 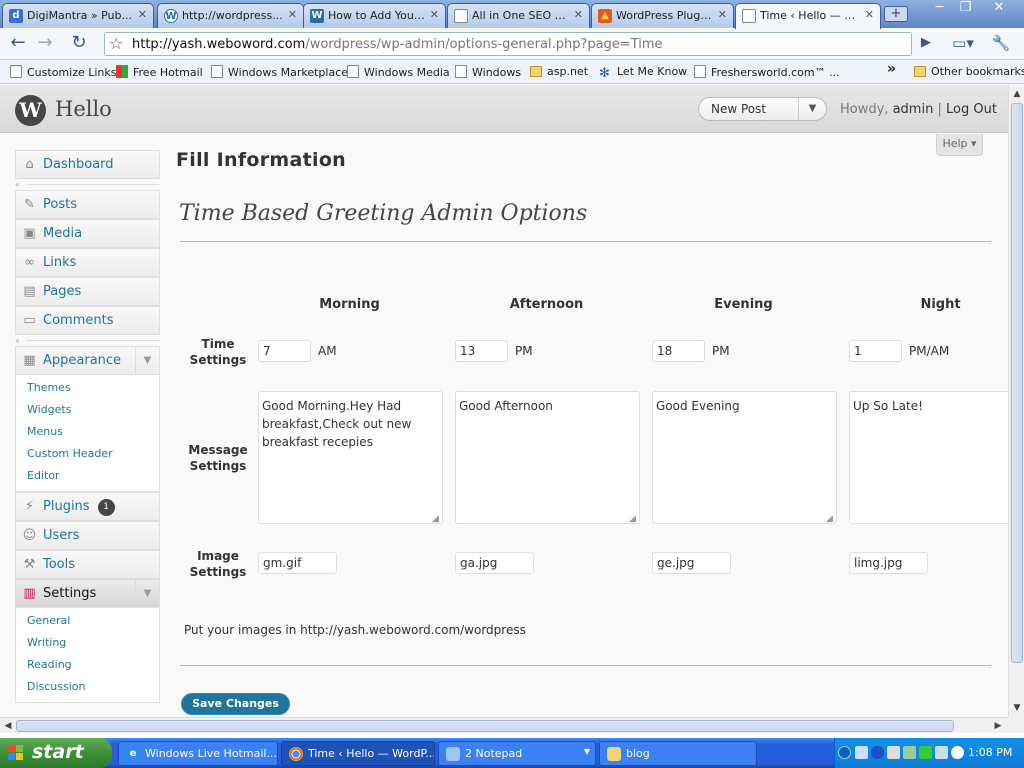 I want to click on menu-dashboard: ⌂ Dashboard, so click(x=87, y=164).